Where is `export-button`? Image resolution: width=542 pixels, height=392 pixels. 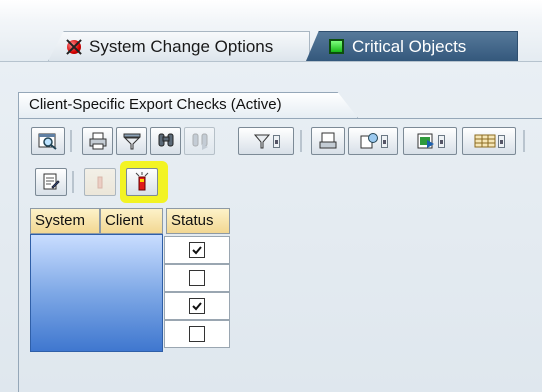
export-button is located at coordinates (373, 141).